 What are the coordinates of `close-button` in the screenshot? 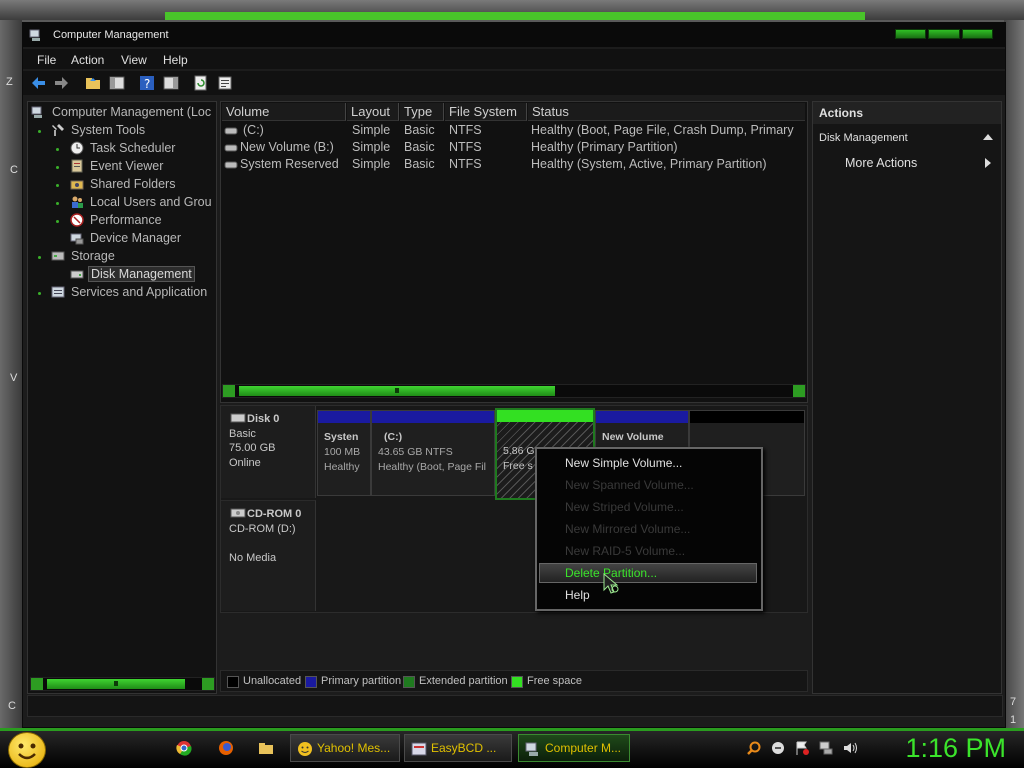 It's located at (977, 34).